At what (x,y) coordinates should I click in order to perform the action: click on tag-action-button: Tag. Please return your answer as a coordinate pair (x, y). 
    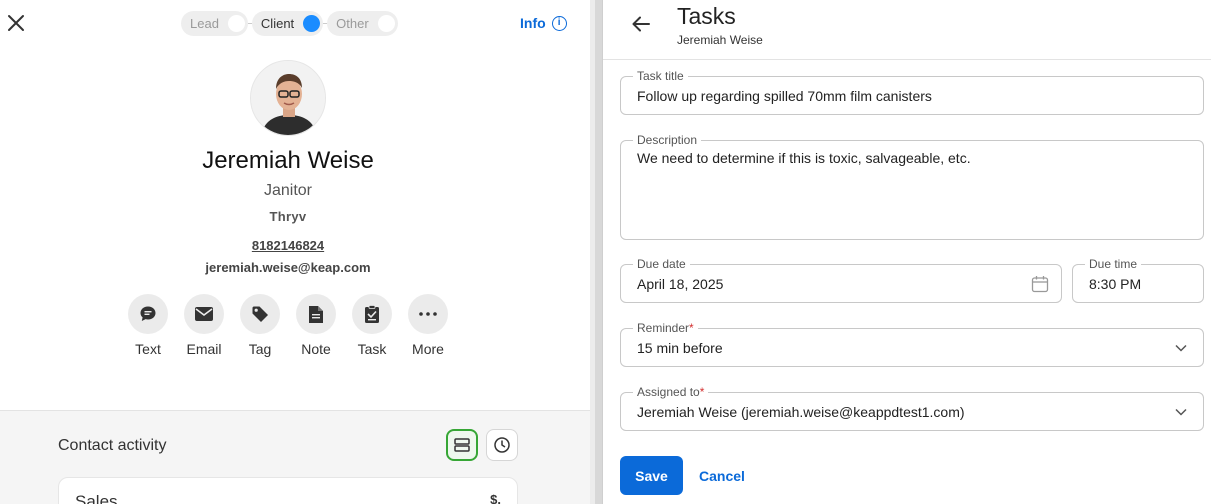
    Looking at the image, I should click on (260, 325).